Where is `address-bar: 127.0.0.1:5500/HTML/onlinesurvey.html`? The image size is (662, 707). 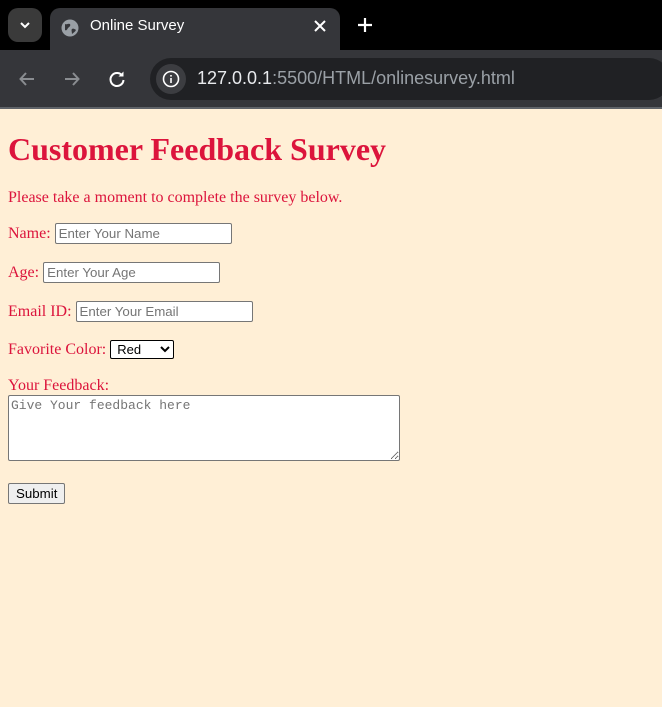 address-bar: 127.0.0.1:5500/HTML/onlinesurvey.html is located at coordinates (406, 79).